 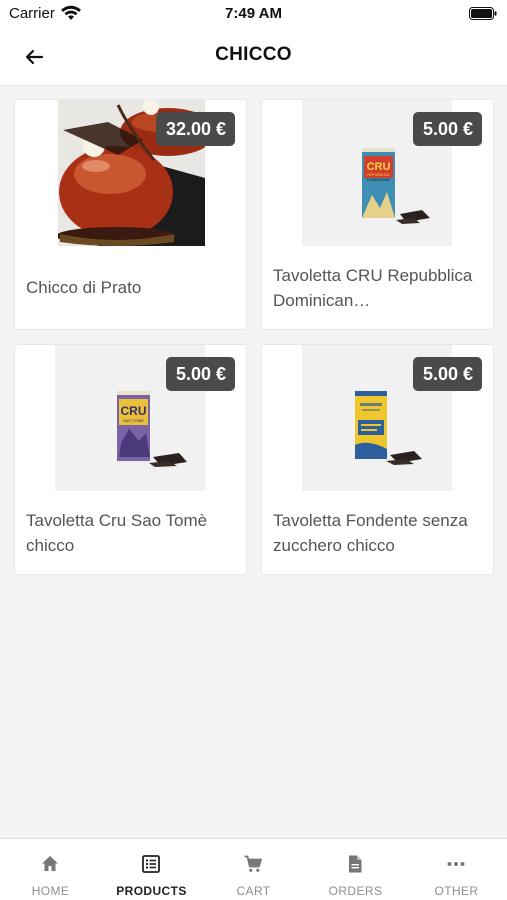 I want to click on status-time: 7:49 AM, so click(x=253, y=13).